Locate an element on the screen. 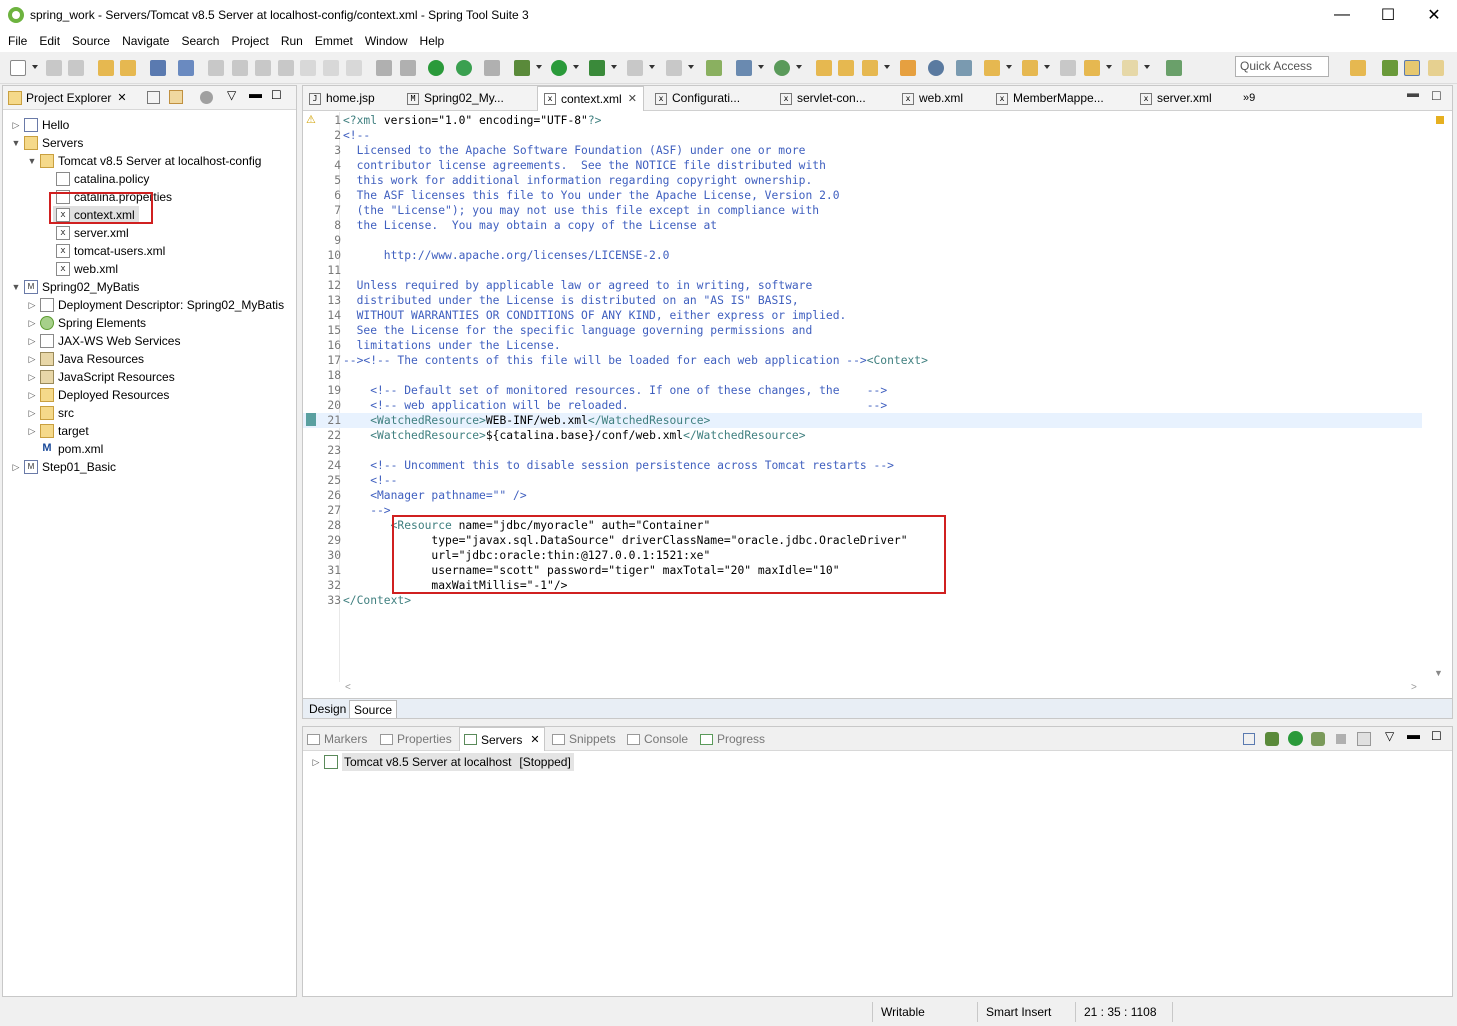 The image size is (1457, 1026). tab-home-jsp: Jhome.jsp is located at coordinates (342, 98).